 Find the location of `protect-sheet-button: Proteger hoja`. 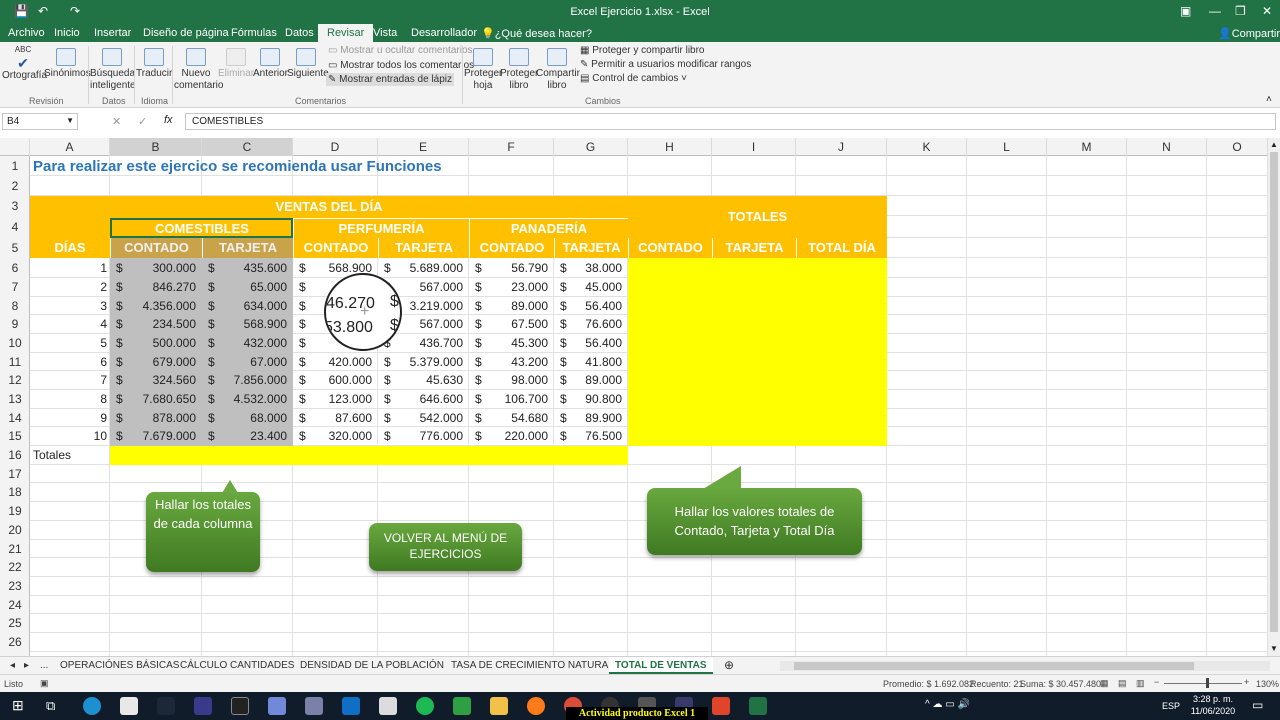

protect-sheet-button: Proteger hoja is located at coordinates (483, 70).